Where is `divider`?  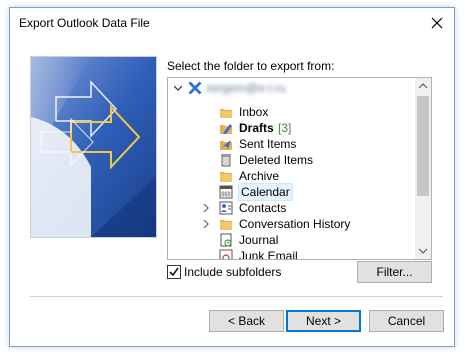 divider is located at coordinates (236, 296).